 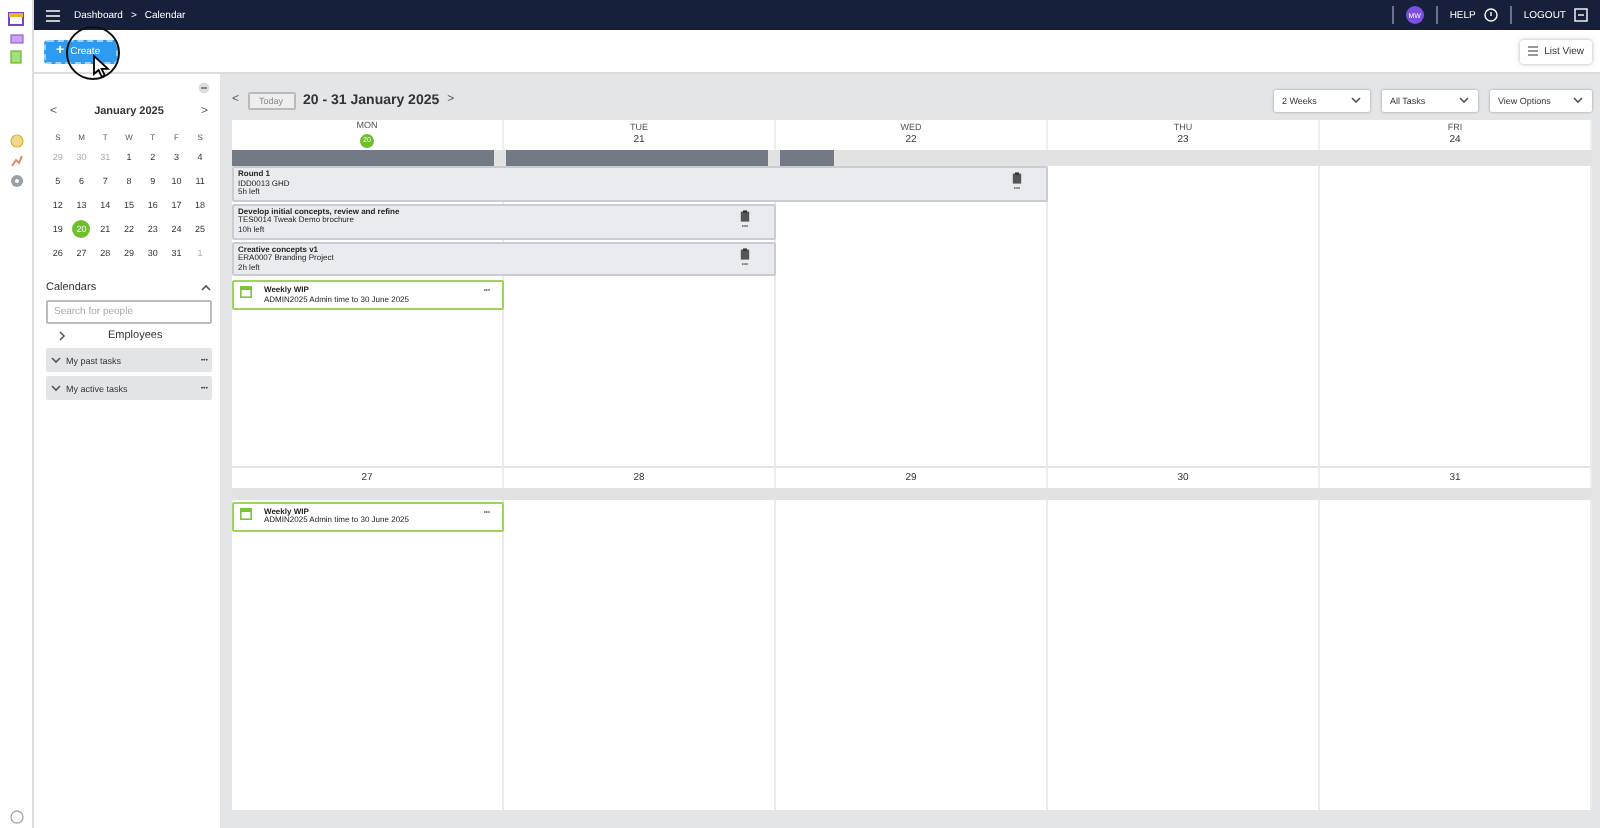 I want to click on logout-icon, so click(x=1581, y=15).